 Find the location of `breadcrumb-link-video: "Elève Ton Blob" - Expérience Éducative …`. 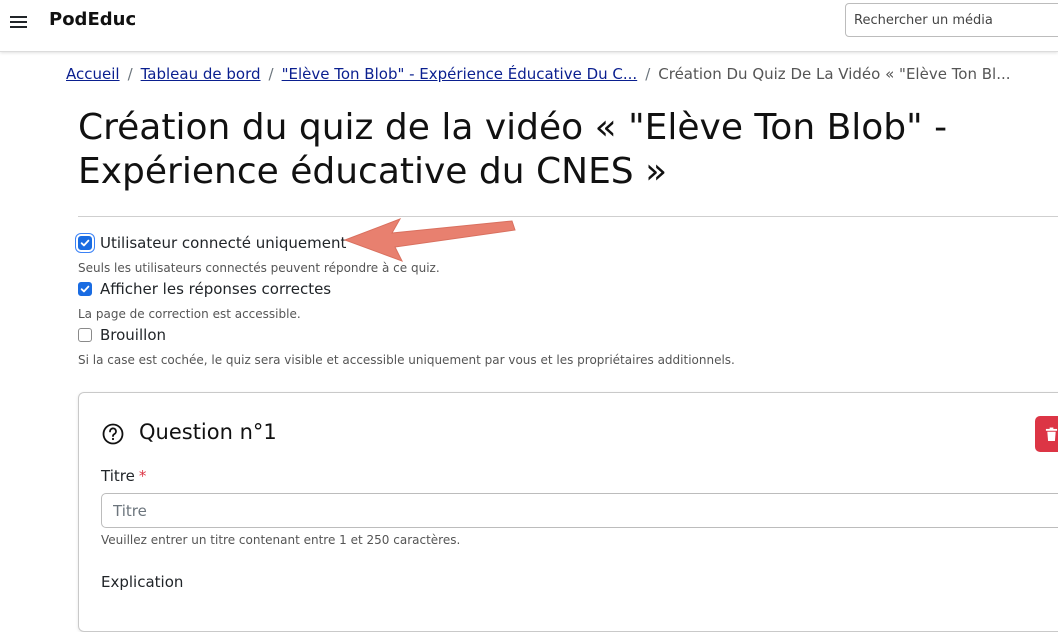

breadcrumb-link-video: "Elève Ton Blob" - Expérience Éducative … is located at coordinates (460, 74).